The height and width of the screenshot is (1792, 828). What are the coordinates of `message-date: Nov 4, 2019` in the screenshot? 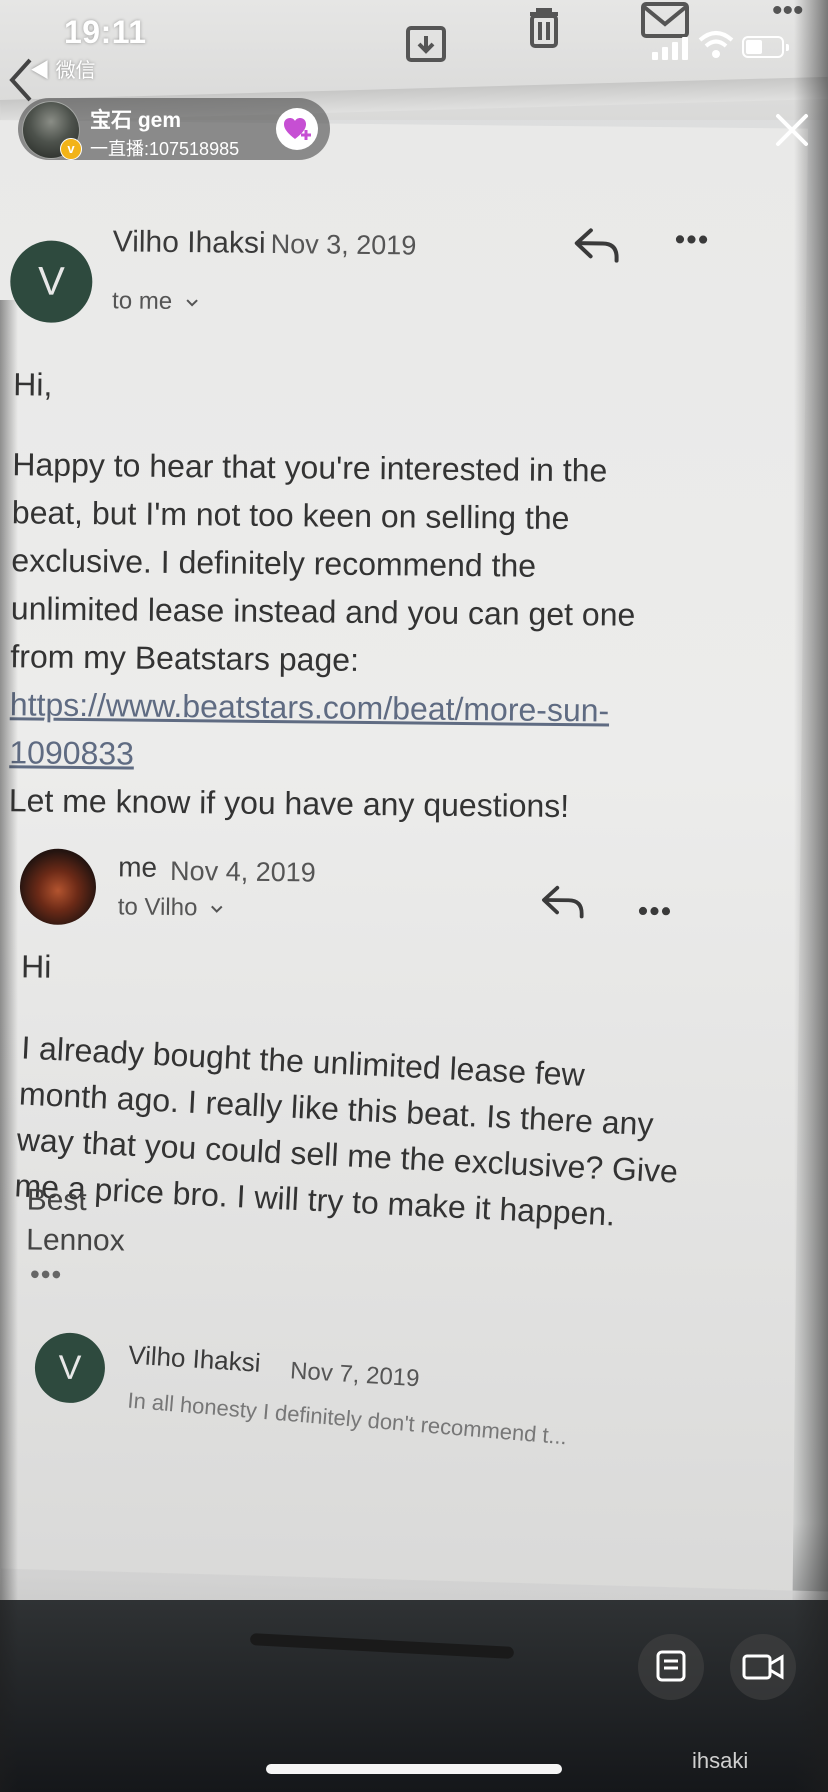 It's located at (242, 871).